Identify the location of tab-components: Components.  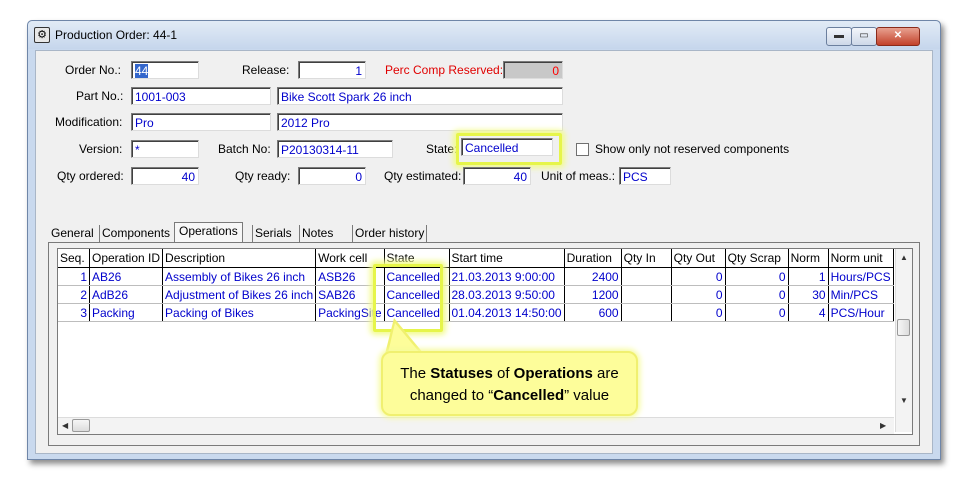
(135, 233).